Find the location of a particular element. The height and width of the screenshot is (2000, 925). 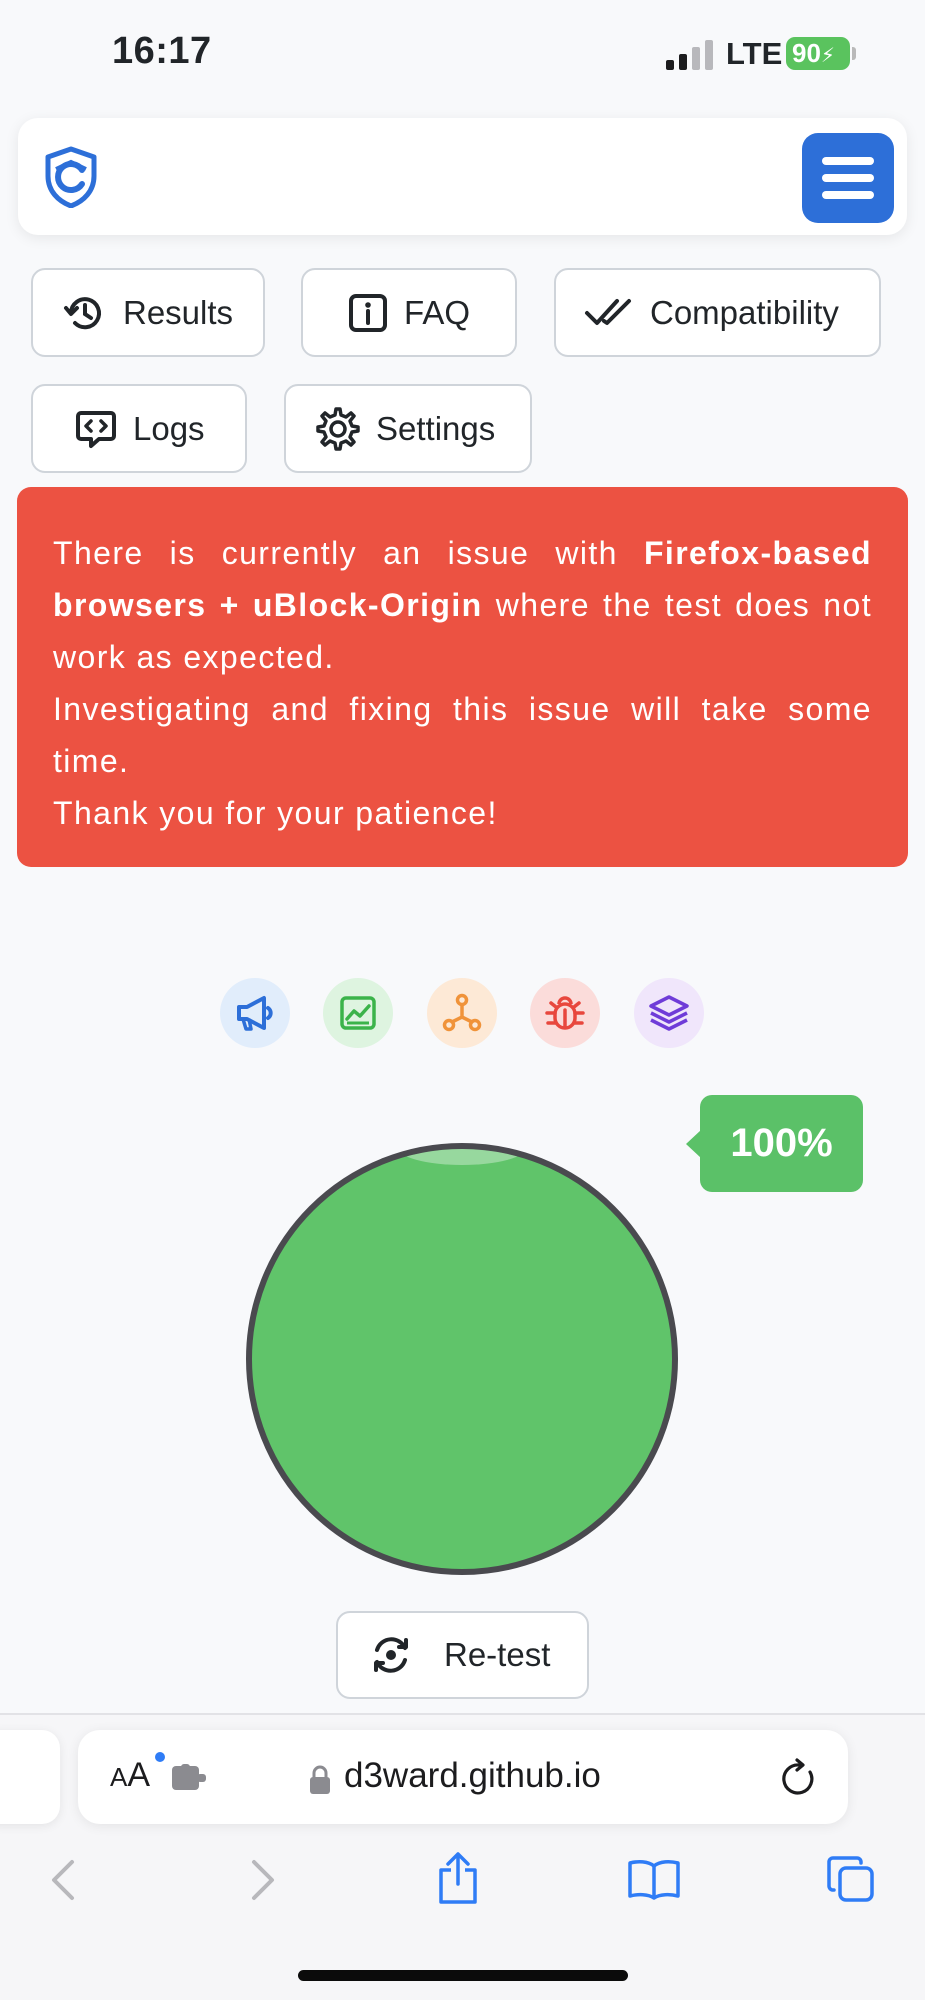

badge-pointer is located at coordinates (693, 1144).